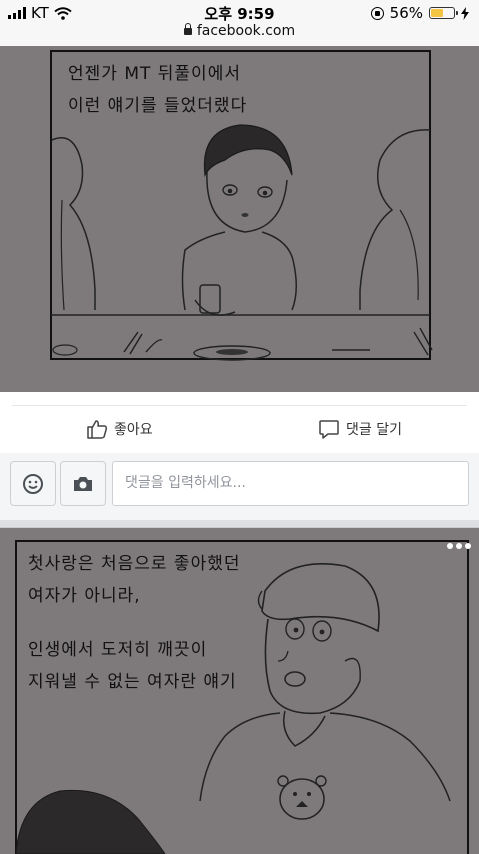 This screenshot has width=479, height=854. I want to click on status-bar: KT 오후 9:59 56% facebook.com, so click(239, 23).